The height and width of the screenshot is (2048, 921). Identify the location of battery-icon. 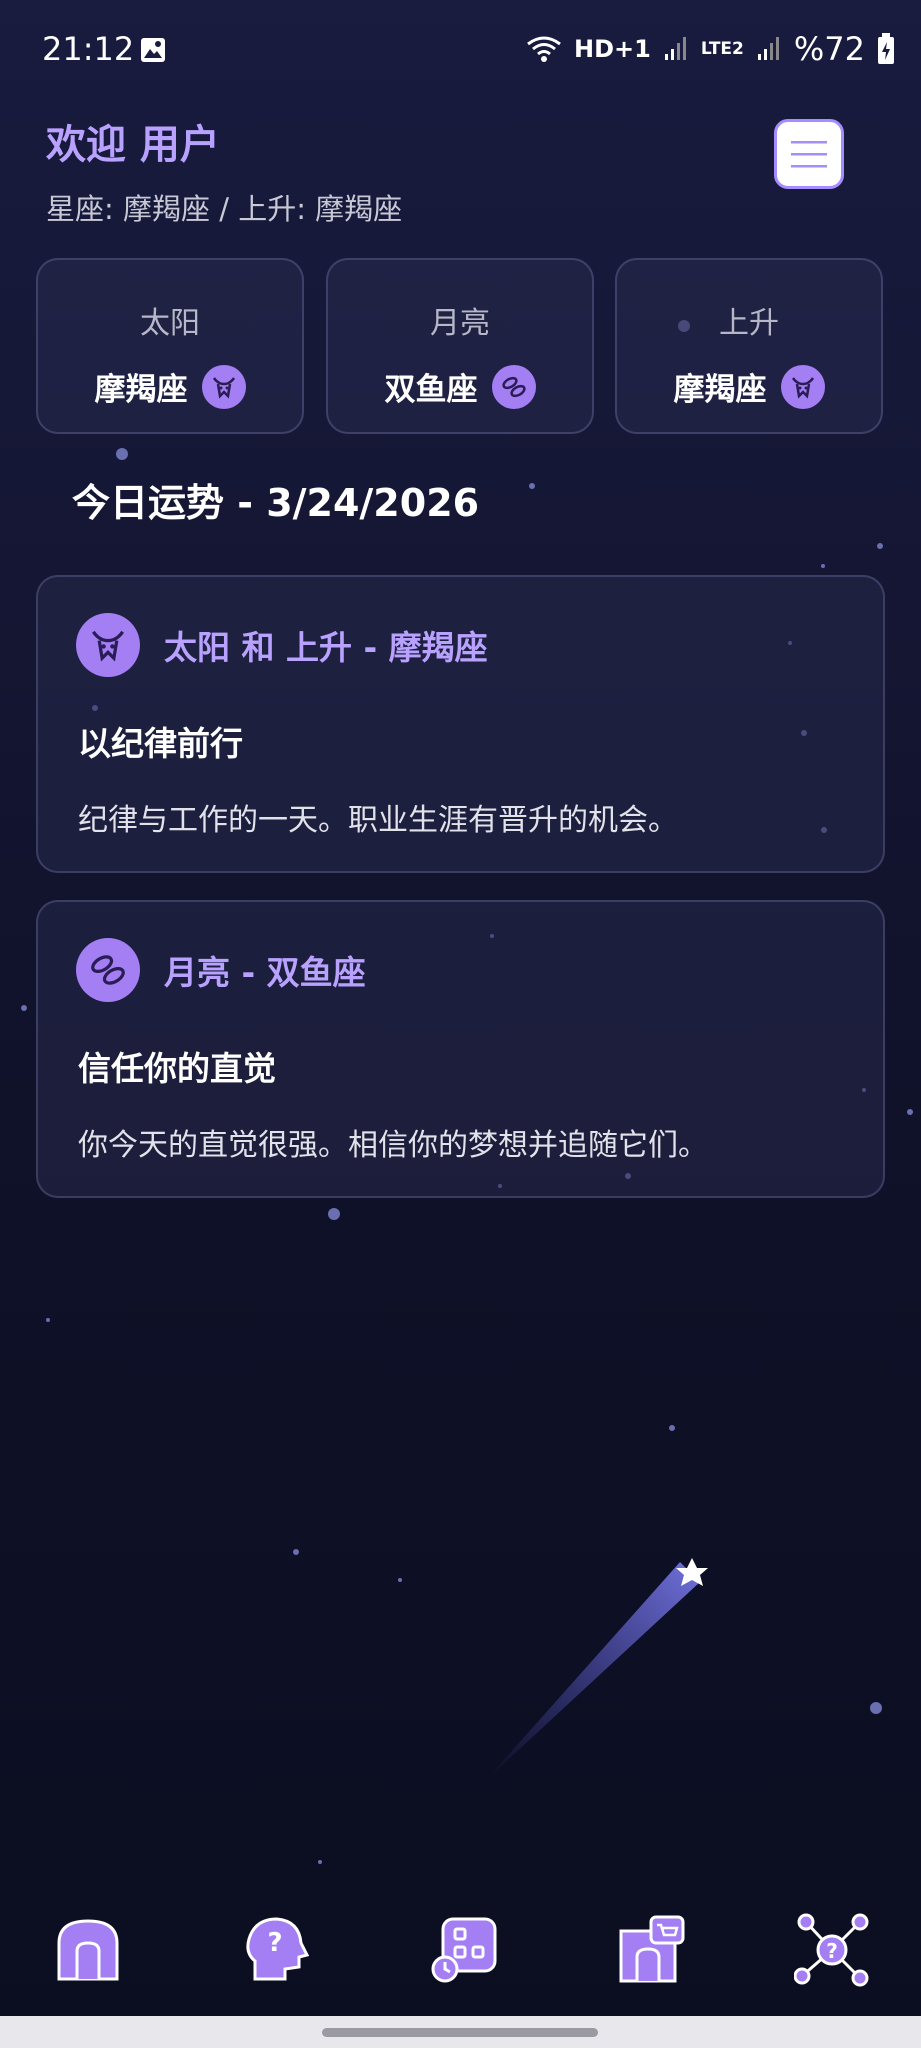
(886, 48).